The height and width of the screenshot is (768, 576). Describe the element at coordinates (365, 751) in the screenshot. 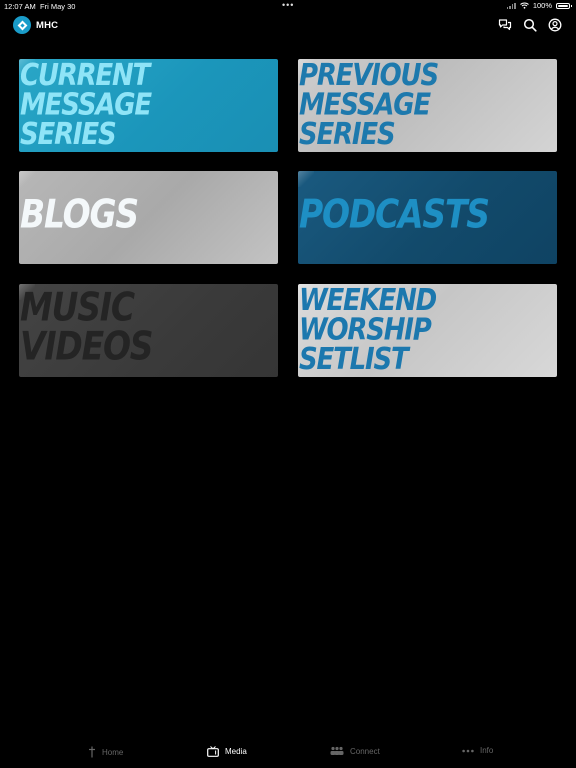

I see `tab-label: Connect` at that location.